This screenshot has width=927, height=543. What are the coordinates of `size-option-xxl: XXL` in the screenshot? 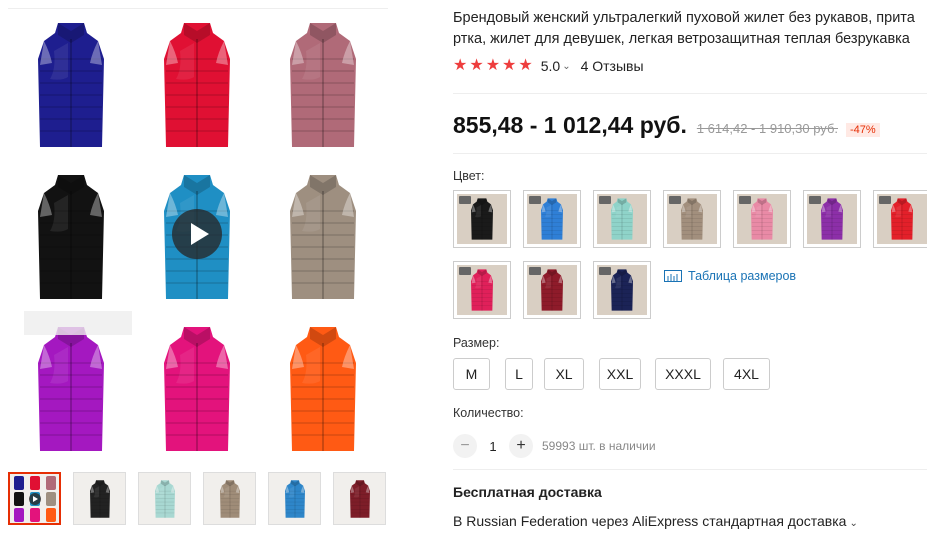 It's located at (620, 374).